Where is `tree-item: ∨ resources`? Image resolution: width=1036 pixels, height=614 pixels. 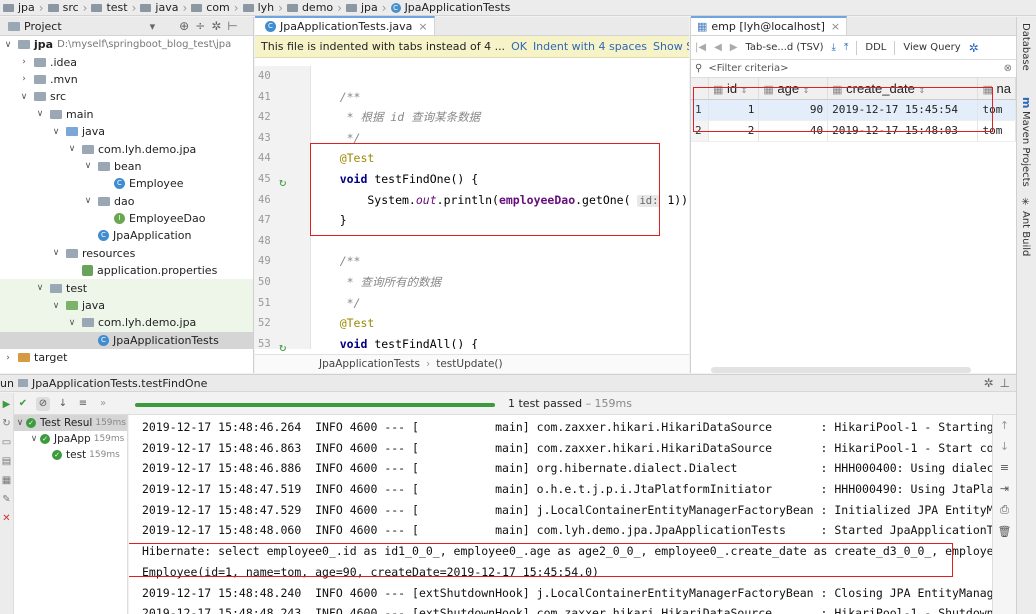
tree-item: ∨ resources is located at coordinates (126, 253).